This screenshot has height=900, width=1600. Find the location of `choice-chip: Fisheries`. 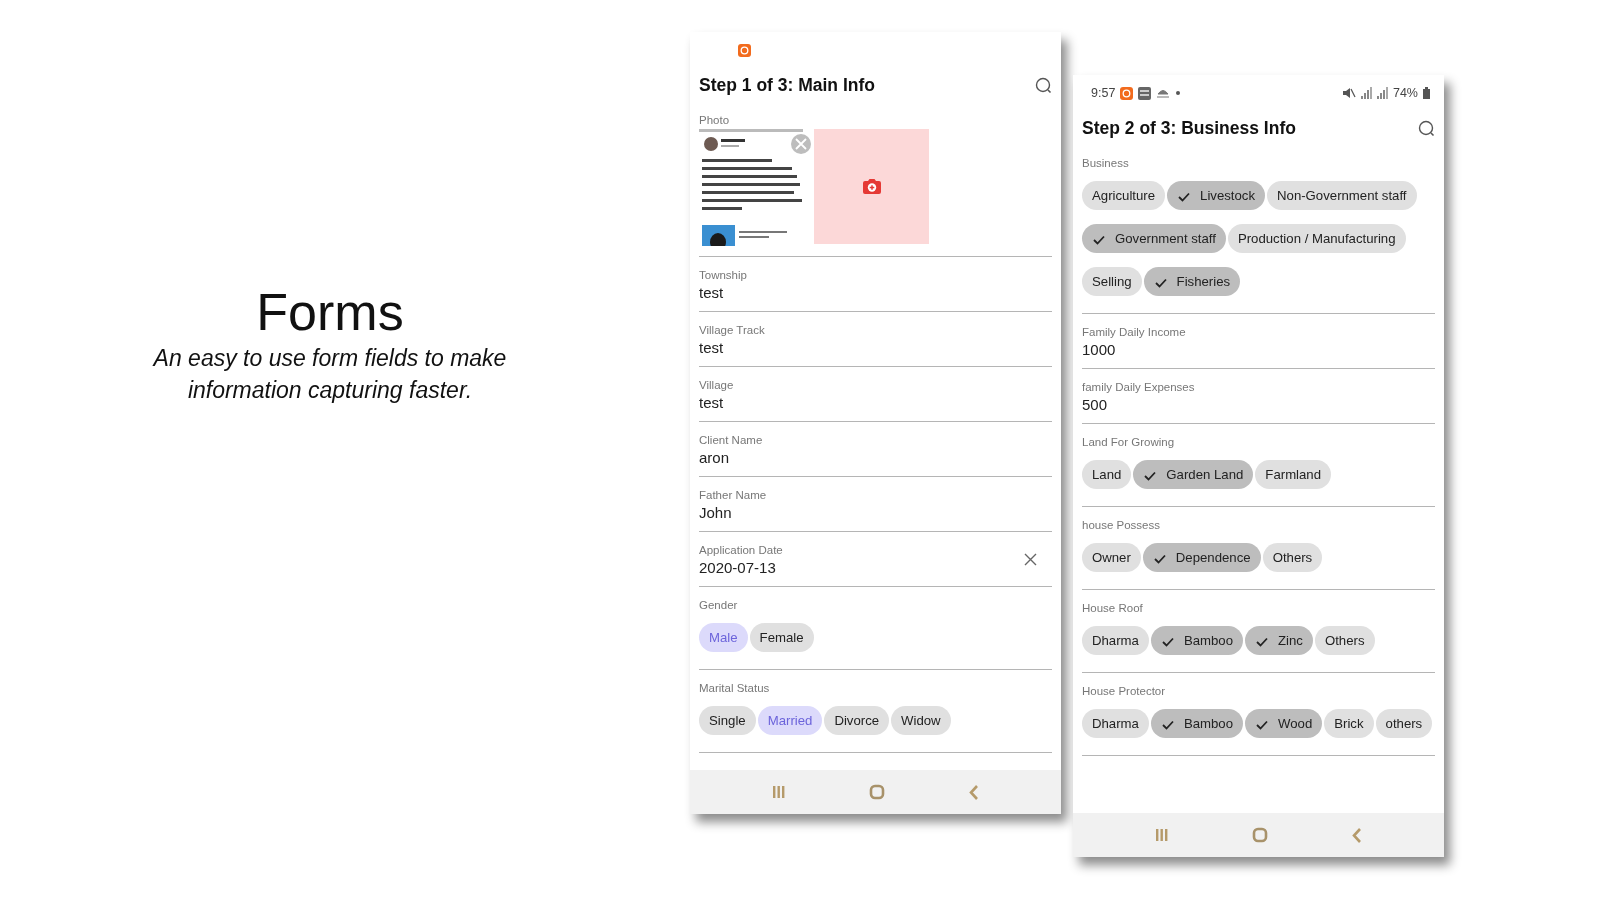

choice-chip: Fisheries is located at coordinates (1192, 281).